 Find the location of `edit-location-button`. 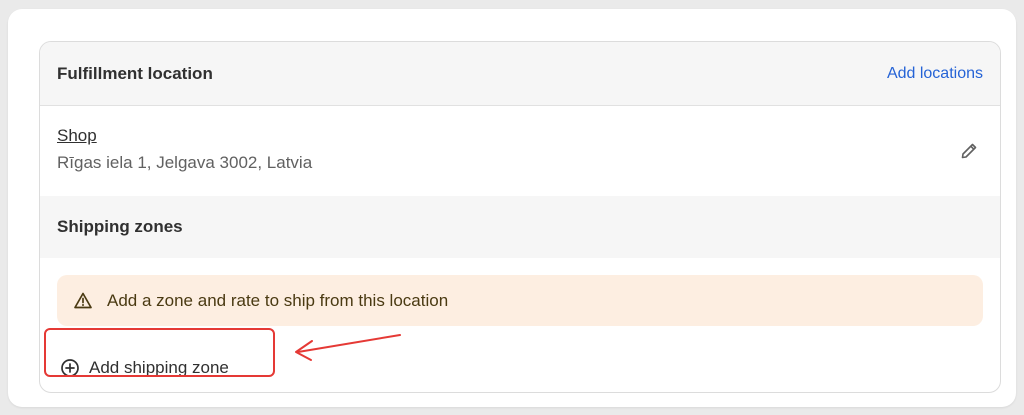

edit-location-button is located at coordinates (969, 151).